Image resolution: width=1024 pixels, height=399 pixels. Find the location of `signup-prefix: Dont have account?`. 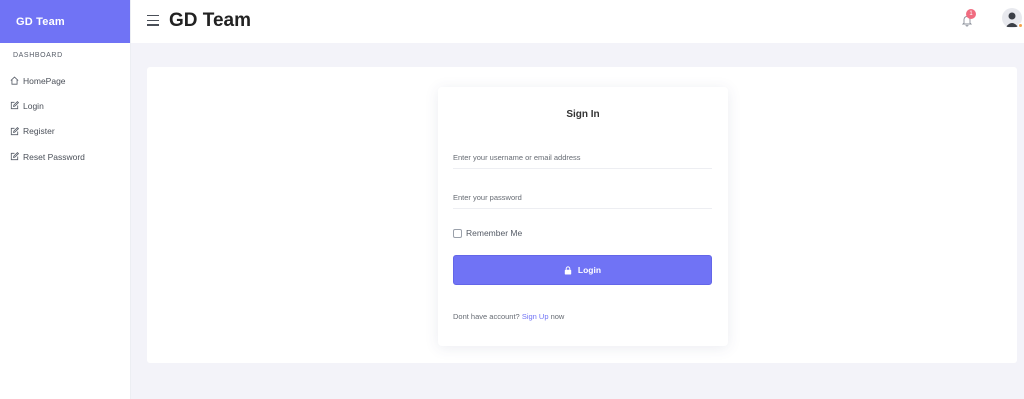

signup-prefix: Dont have account? is located at coordinates (486, 316).